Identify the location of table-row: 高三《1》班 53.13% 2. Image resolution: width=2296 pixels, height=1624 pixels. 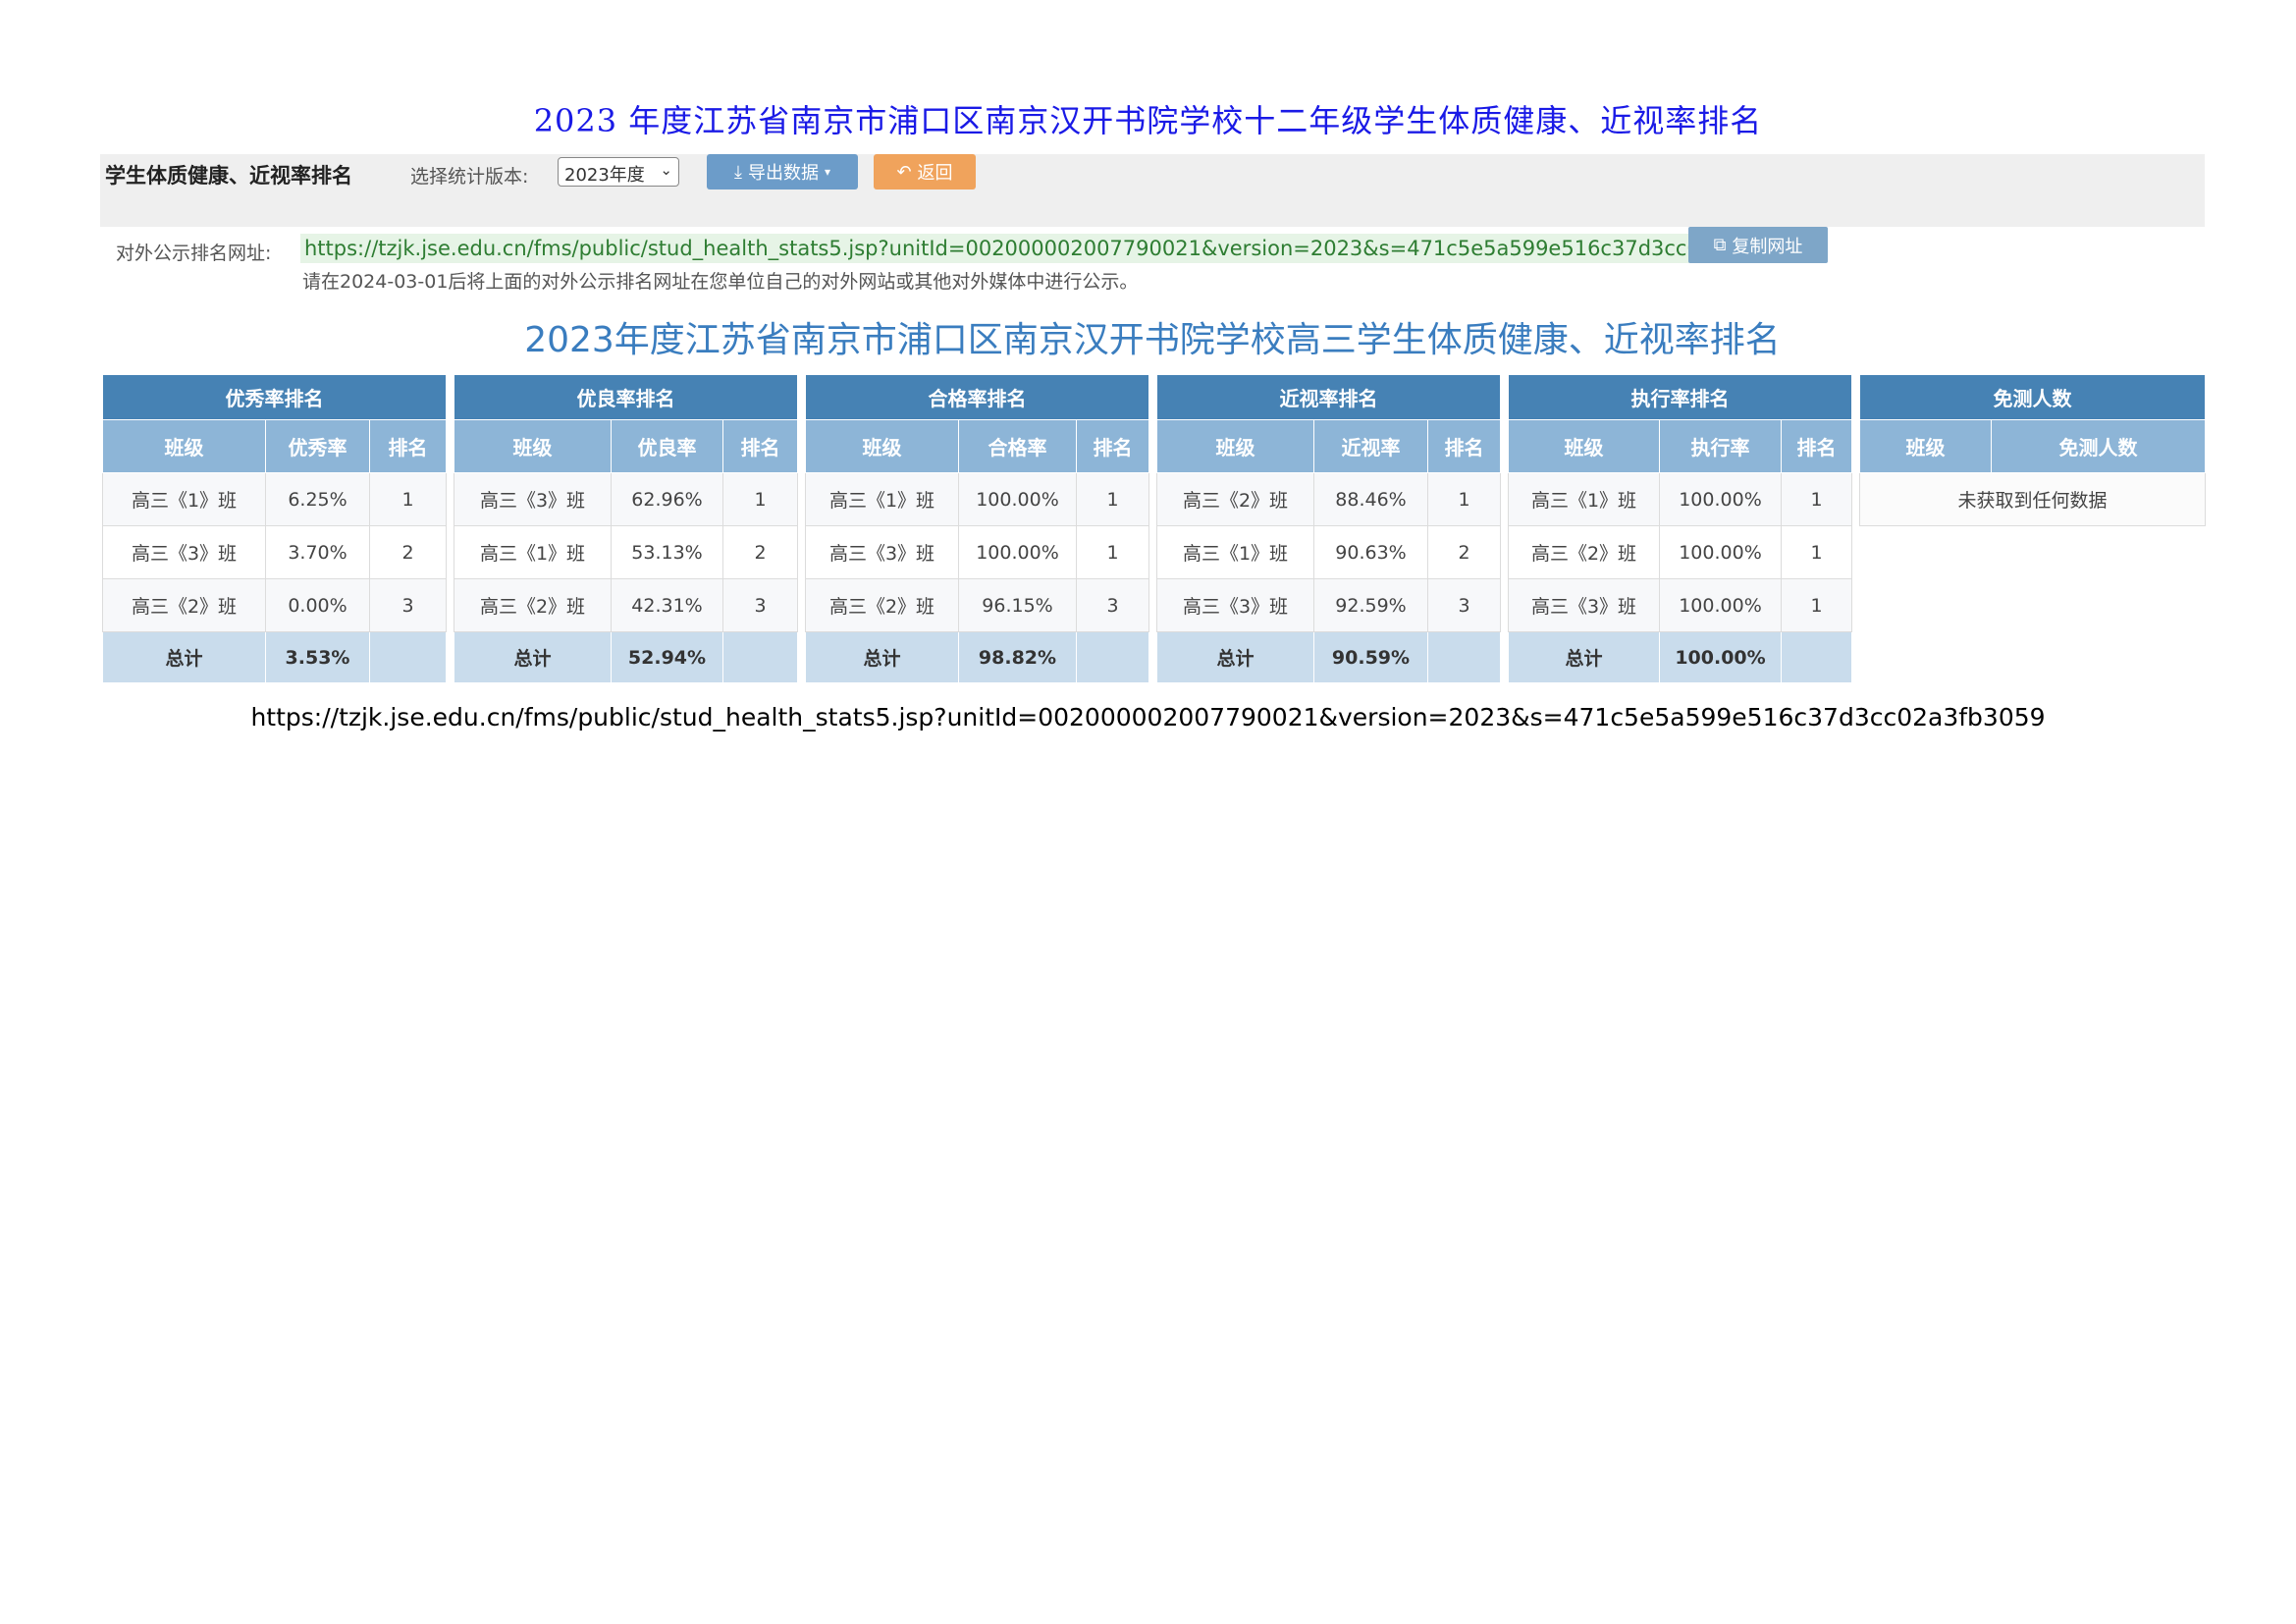
(626, 552).